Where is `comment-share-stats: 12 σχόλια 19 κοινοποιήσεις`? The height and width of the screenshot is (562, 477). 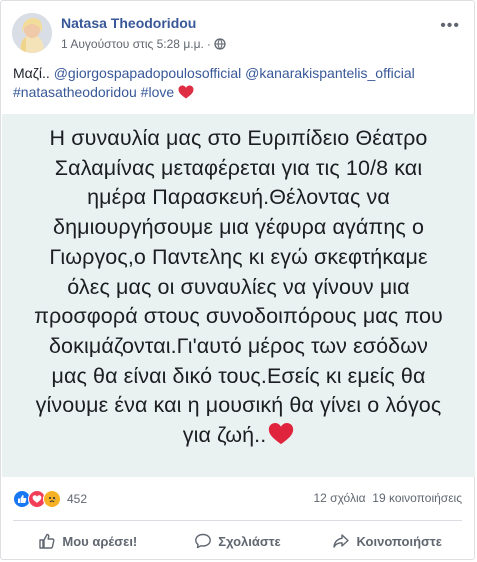 comment-share-stats: 12 σχόλια 19 κοινοποιήσεις is located at coordinates (387, 498).